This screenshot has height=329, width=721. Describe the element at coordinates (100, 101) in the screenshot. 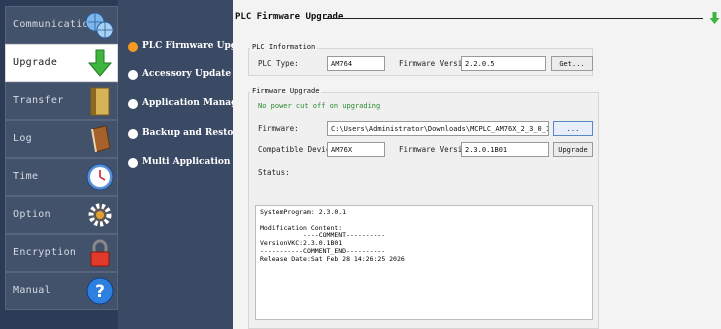

I see `folder-binder-icon` at that location.